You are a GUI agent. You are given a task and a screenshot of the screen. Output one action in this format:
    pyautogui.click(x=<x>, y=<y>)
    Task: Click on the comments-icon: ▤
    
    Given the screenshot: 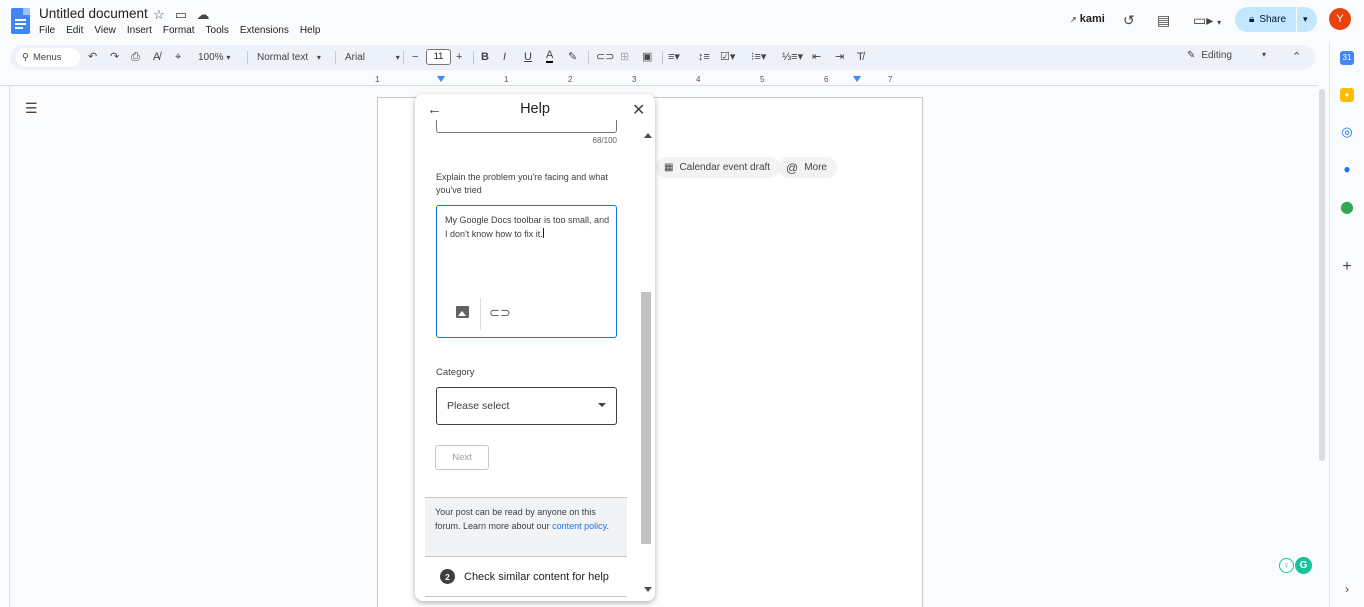 What is the action you would take?
    pyautogui.click(x=1163, y=20)
    